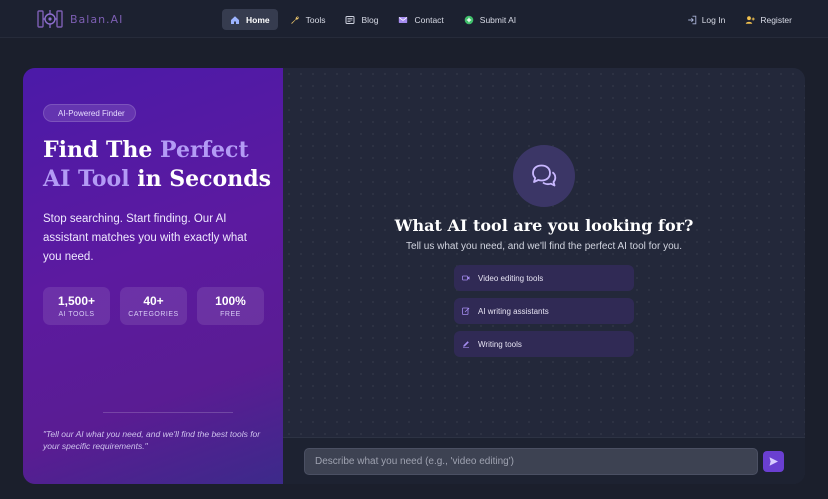 This screenshot has height=499, width=828. I want to click on stat-value: 100%, so click(230, 301).